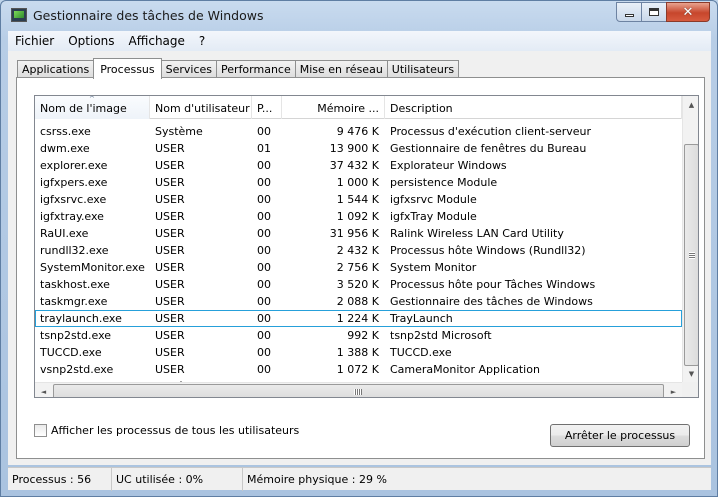  I want to click on cell-image-name: igfxtray.exe, so click(72, 216).